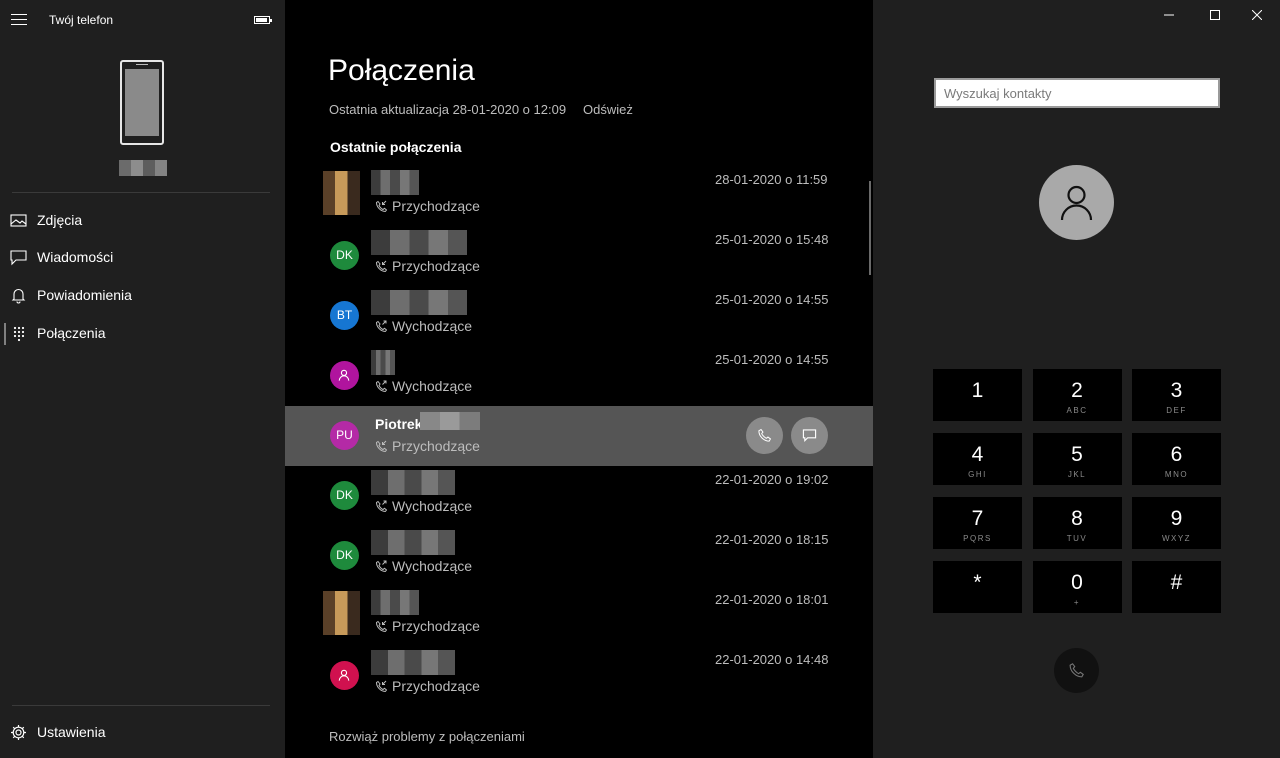  What do you see at coordinates (579, 556) in the screenshot?
I see `call-row: DK Wychodzące 22-01-2020 o 18:15` at bounding box center [579, 556].